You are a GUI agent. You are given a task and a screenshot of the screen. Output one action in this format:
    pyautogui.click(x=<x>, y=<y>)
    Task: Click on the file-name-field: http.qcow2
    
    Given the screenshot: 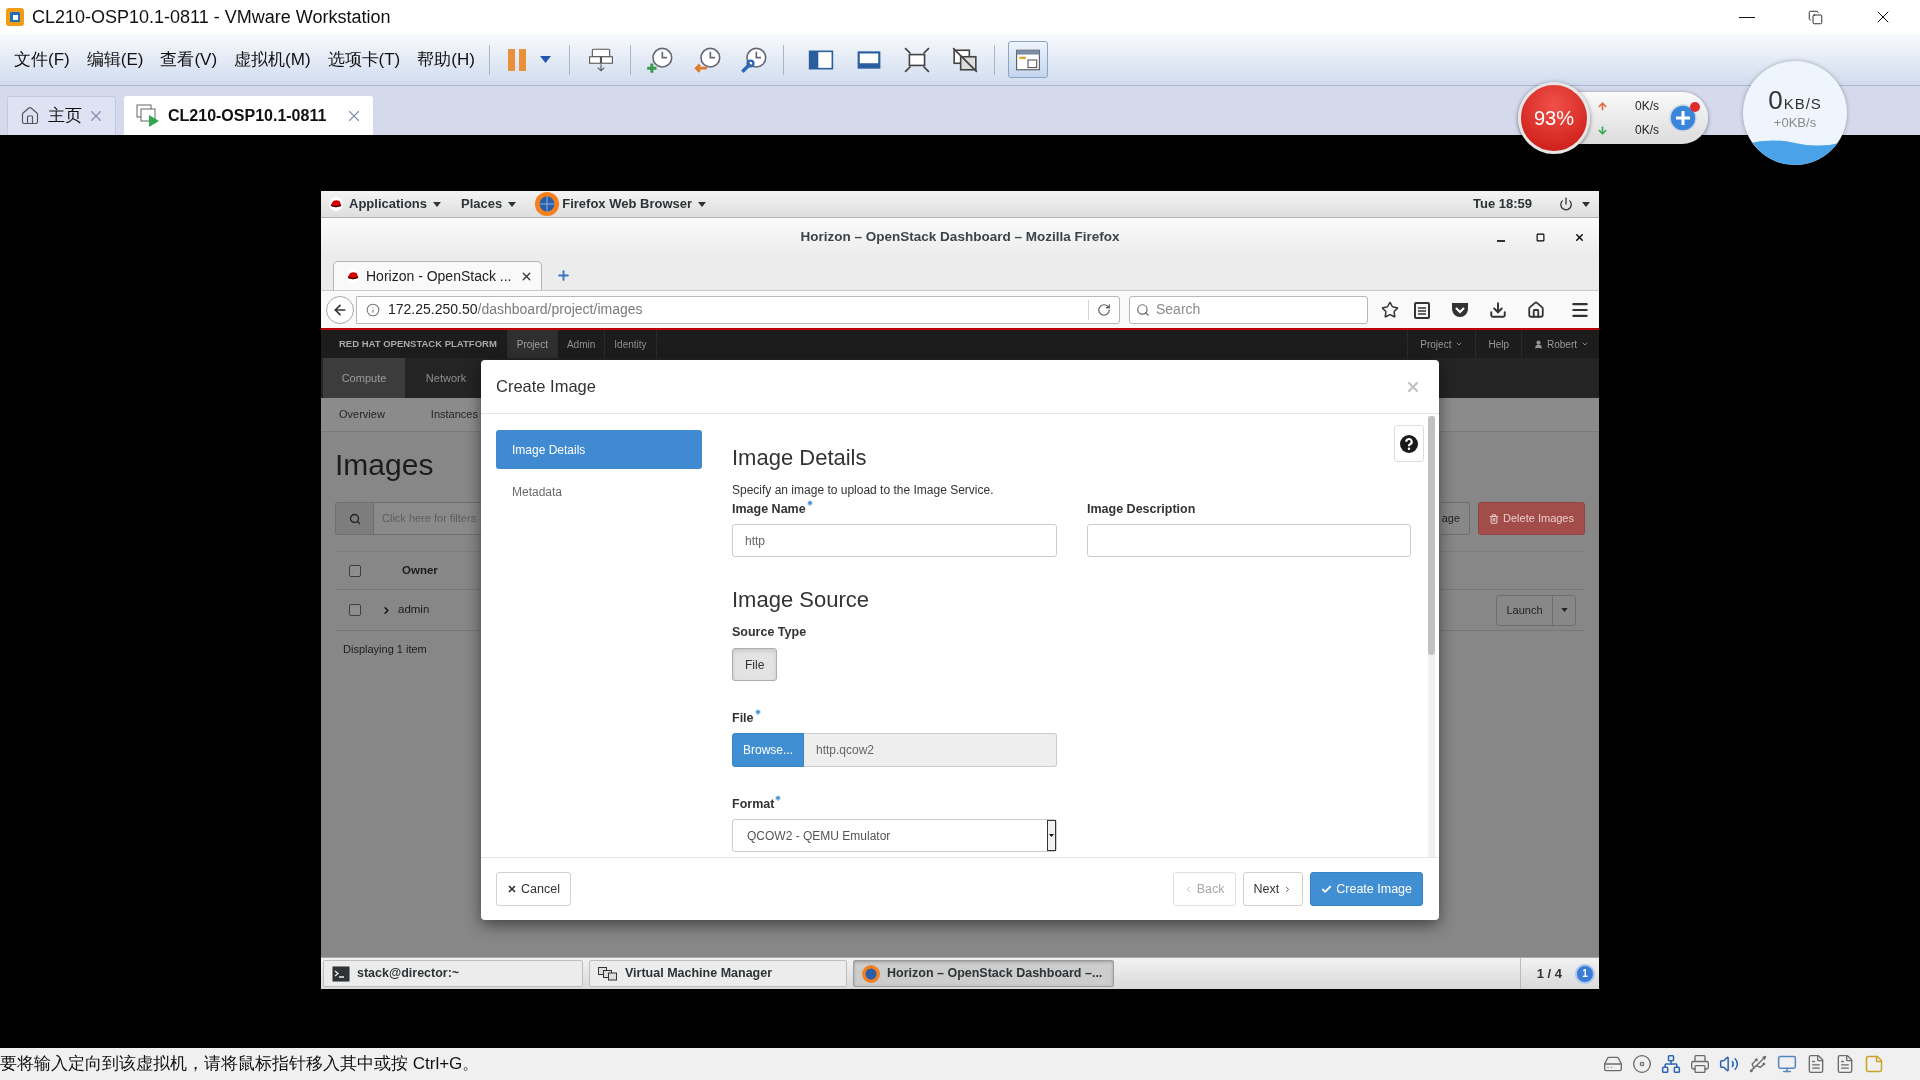 What is the action you would take?
    pyautogui.click(x=930, y=750)
    